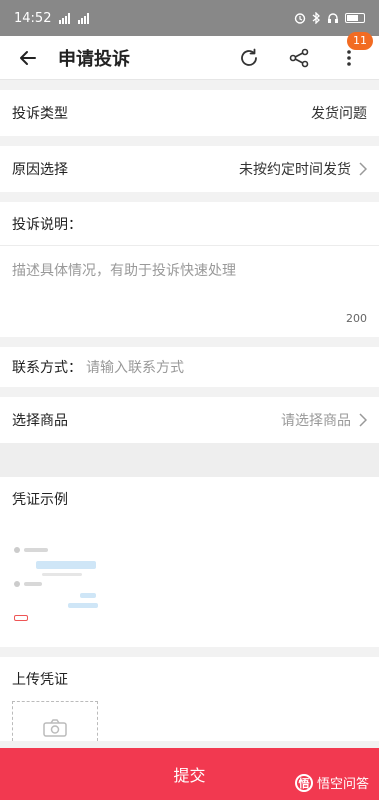 Image resolution: width=379 pixels, height=800 pixels. I want to click on page-title: 申请投诉, so click(94, 59).